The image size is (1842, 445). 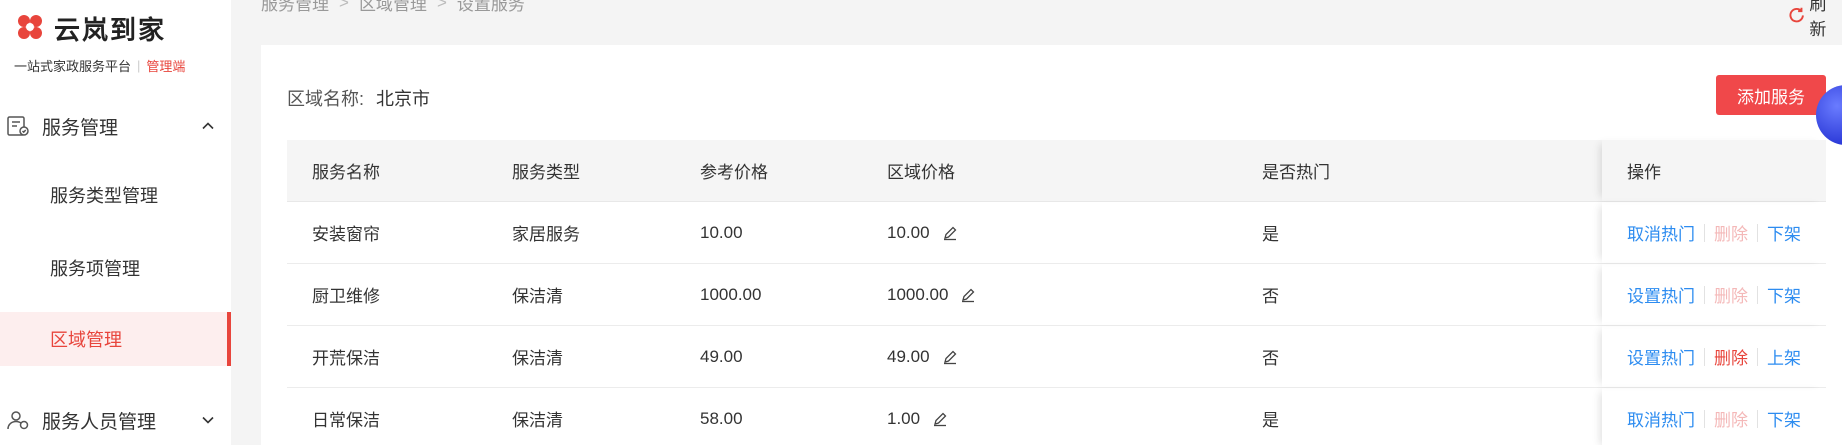 I want to click on header-service-type: 服务类型, so click(x=546, y=172).